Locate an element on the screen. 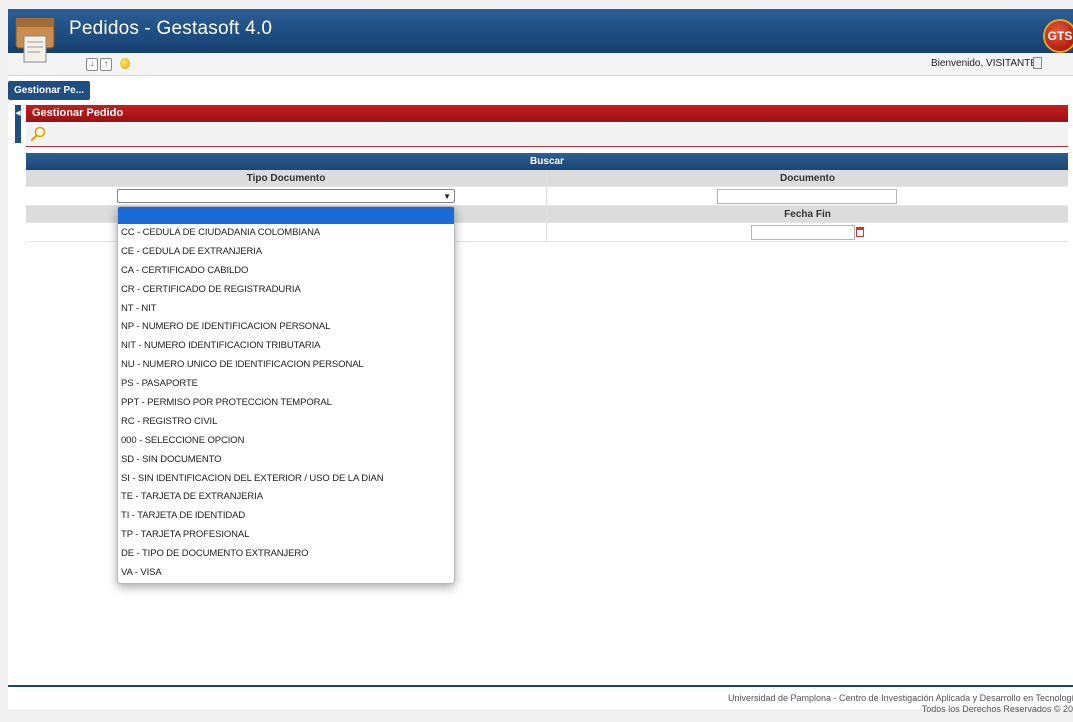 This screenshot has width=1073, height=722. documento-label: Documento is located at coordinates (807, 178).